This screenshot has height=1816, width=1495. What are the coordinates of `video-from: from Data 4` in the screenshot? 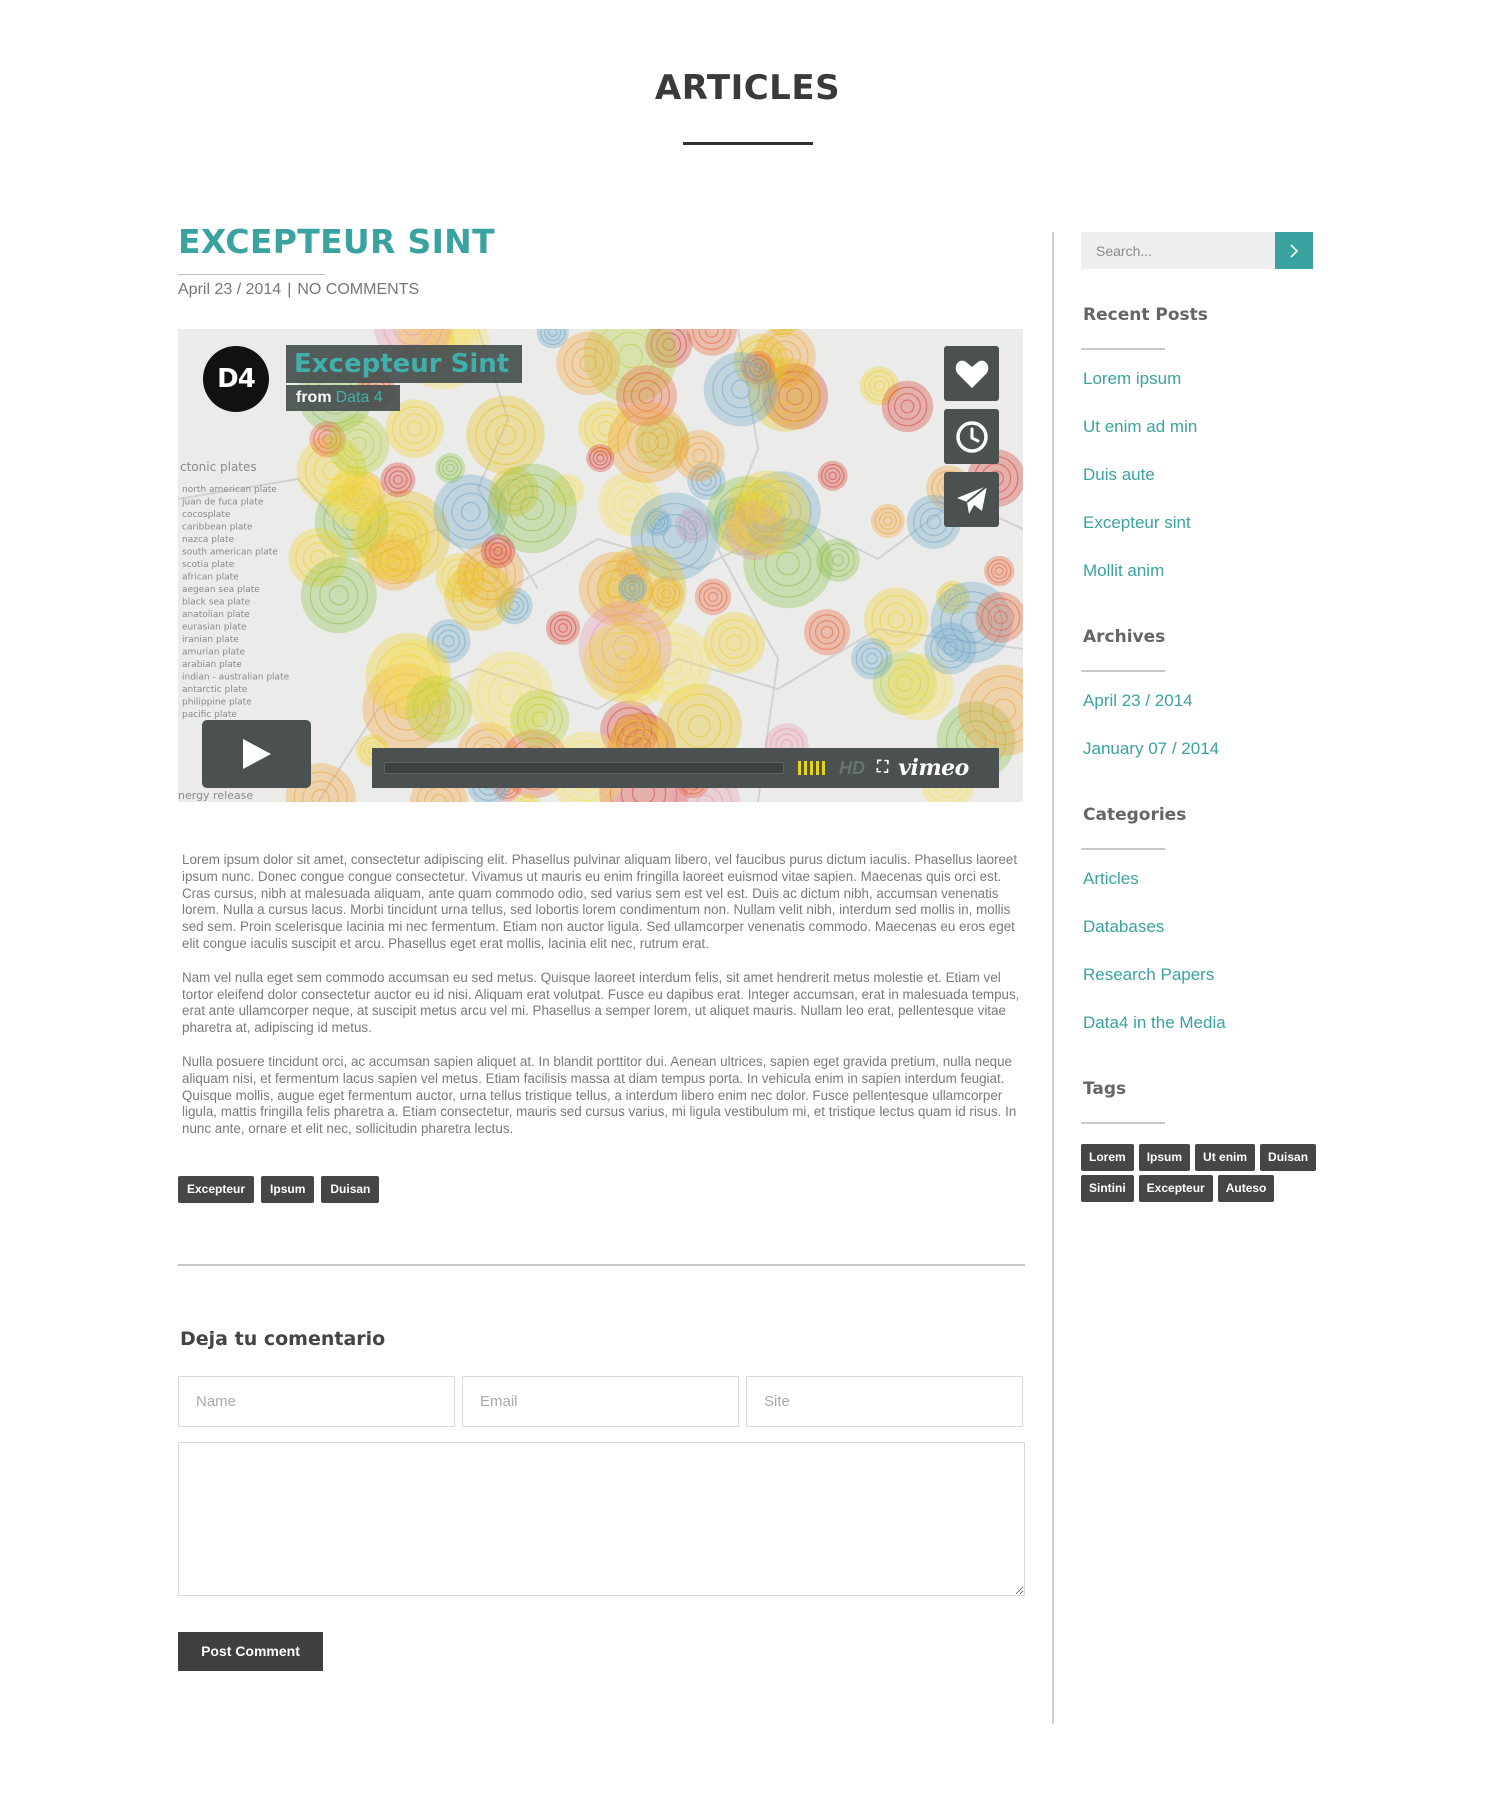 It's located at (343, 398).